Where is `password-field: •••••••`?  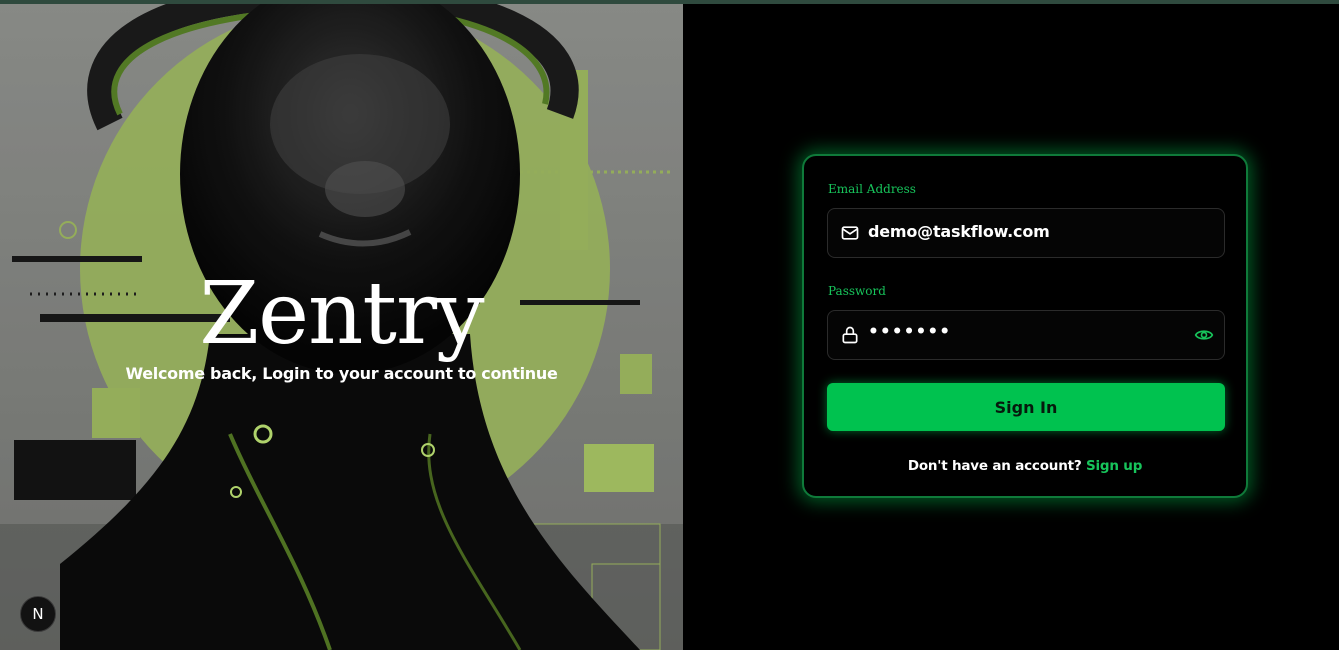 password-field: ••••••• is located at coordinates (1026, 335).